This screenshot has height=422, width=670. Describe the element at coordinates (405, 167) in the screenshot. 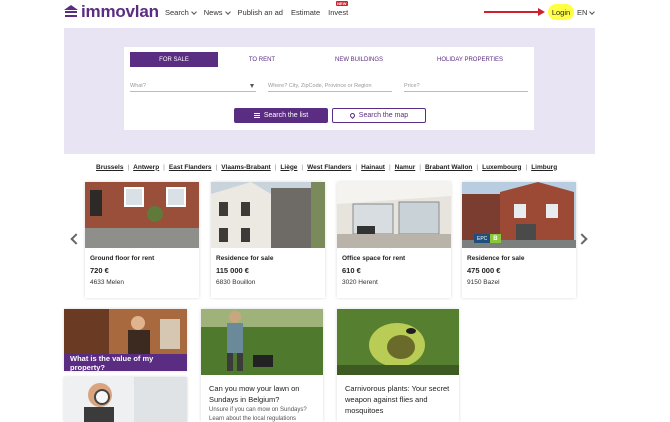

I see `region-namur: Namur` at that location.